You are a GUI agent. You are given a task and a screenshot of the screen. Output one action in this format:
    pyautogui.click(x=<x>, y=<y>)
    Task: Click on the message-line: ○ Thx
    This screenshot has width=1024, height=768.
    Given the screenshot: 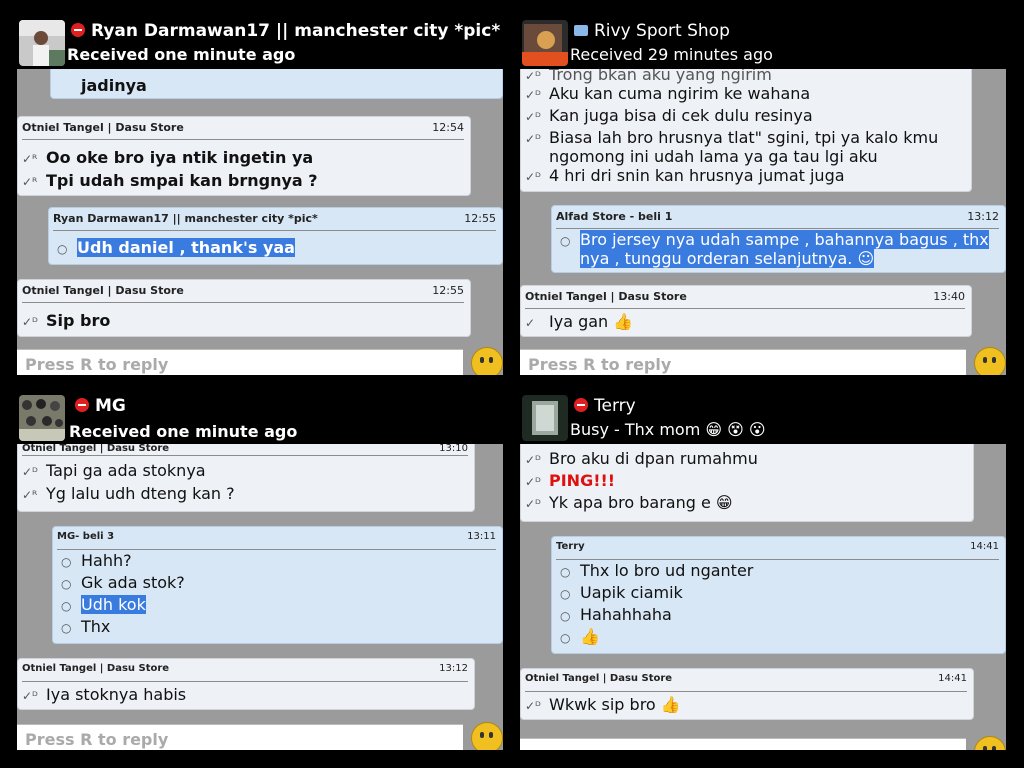 What is the action you would take?
    pyautogui.click(x=83, y=626)
    